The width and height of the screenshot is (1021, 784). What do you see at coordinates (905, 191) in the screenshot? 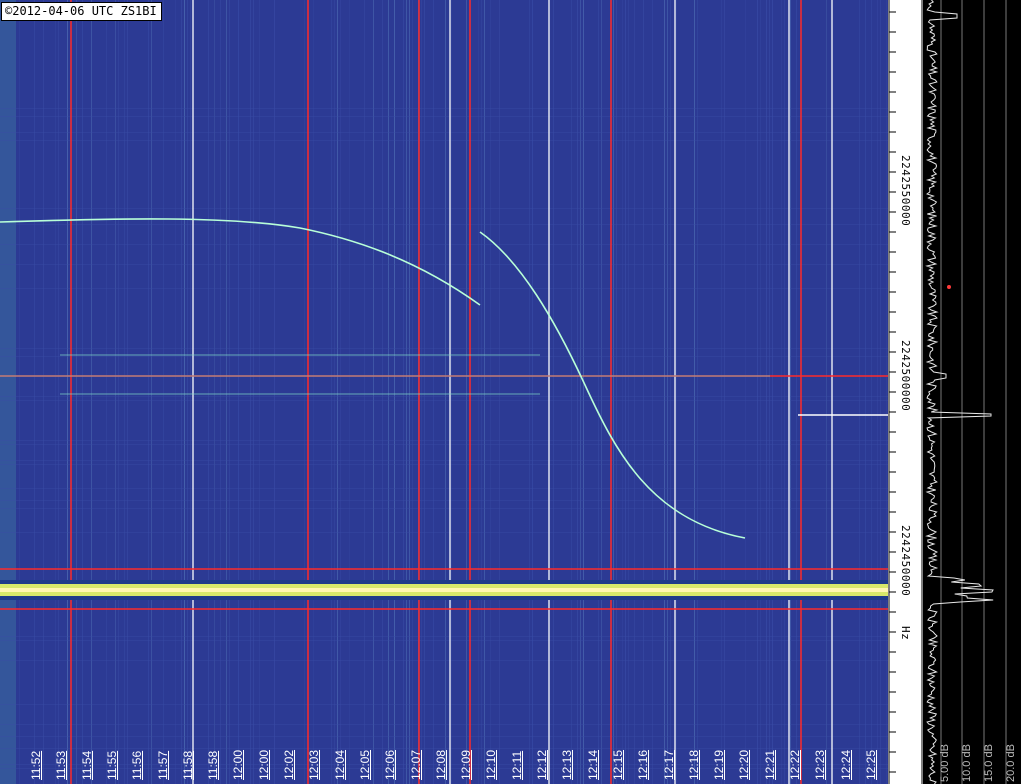
I see `frequency-label: 2242550000` at bounding box center [905, 191].